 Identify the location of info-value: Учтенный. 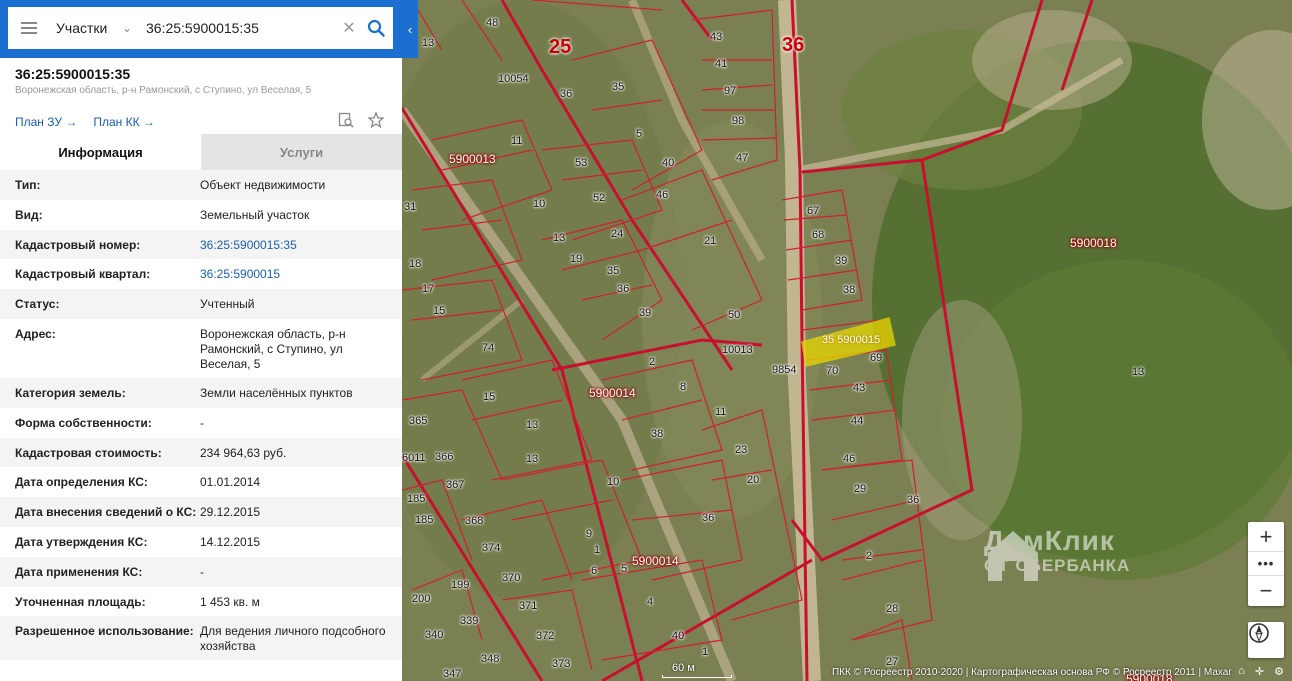
(227, 304).